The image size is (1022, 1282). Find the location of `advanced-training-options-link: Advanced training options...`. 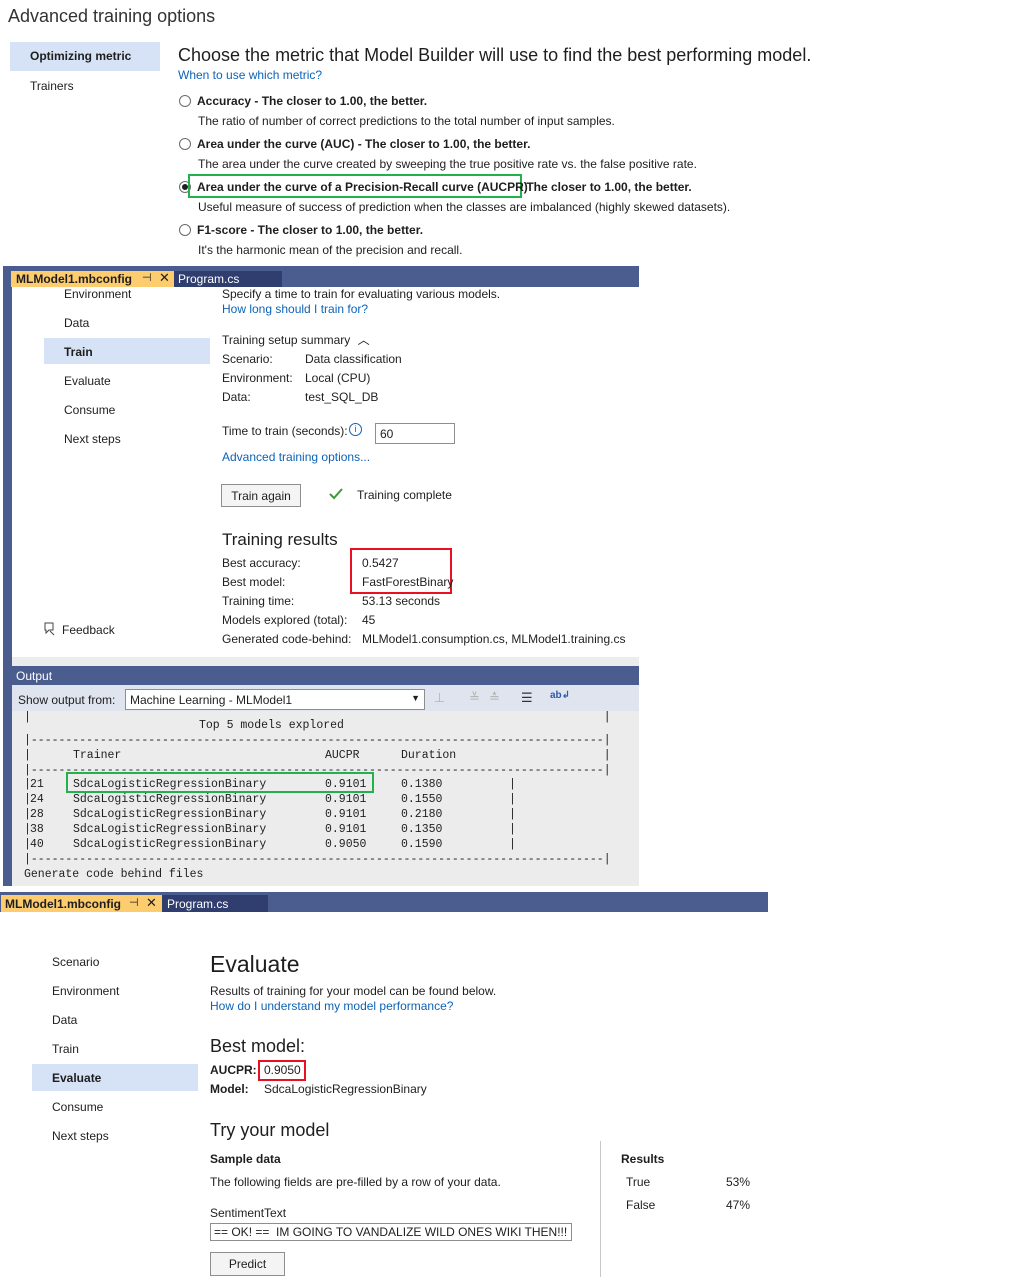

advanced-training-options-link: Advanced training options... is located at coordinates (296, 457).